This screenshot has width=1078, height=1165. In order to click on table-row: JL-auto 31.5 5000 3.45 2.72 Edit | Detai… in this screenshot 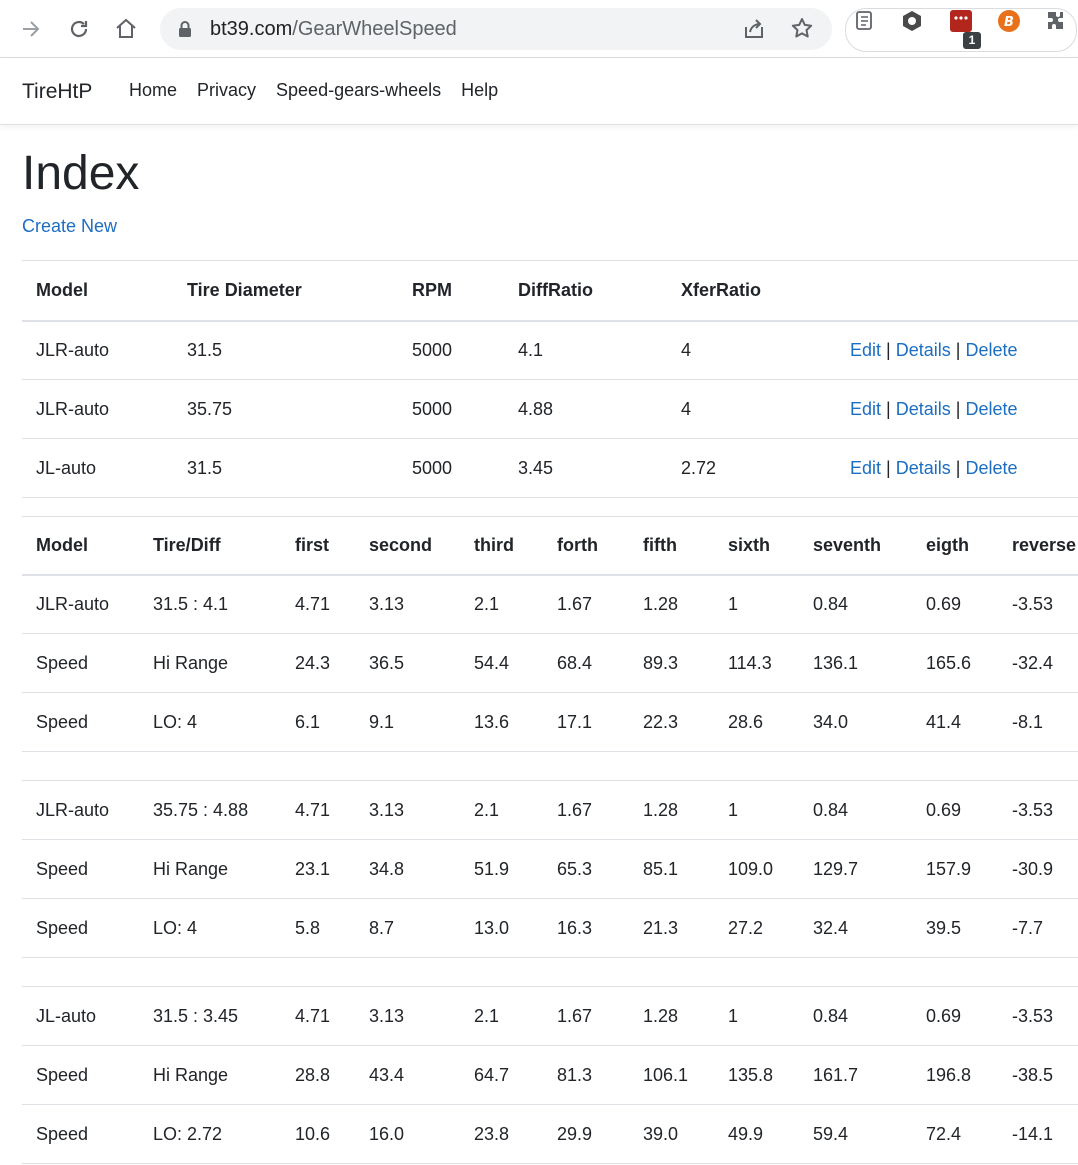, I will do `click(550, 468)`.